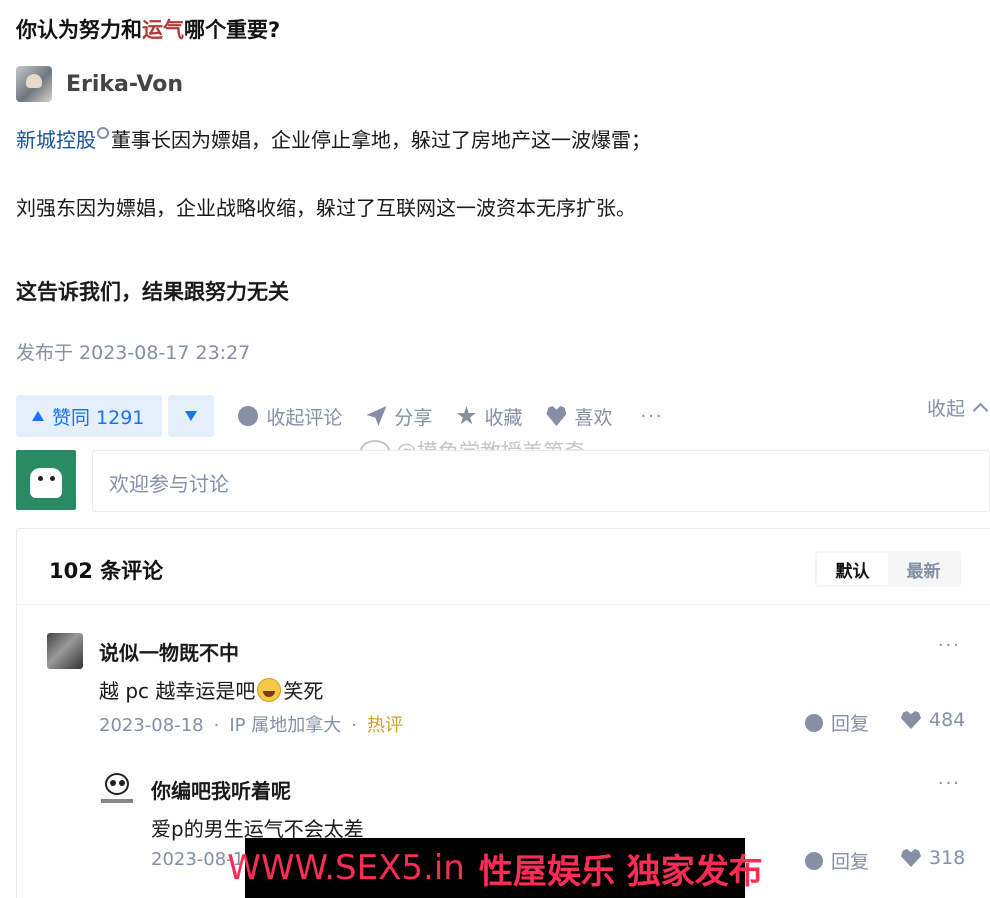 Image resolution: width=990 pixels, height=898 pixels. What do you see at coordinates (593, 417) in the screenshot?
I see `like-label: 喜欢` at bounding box center [593, 417].